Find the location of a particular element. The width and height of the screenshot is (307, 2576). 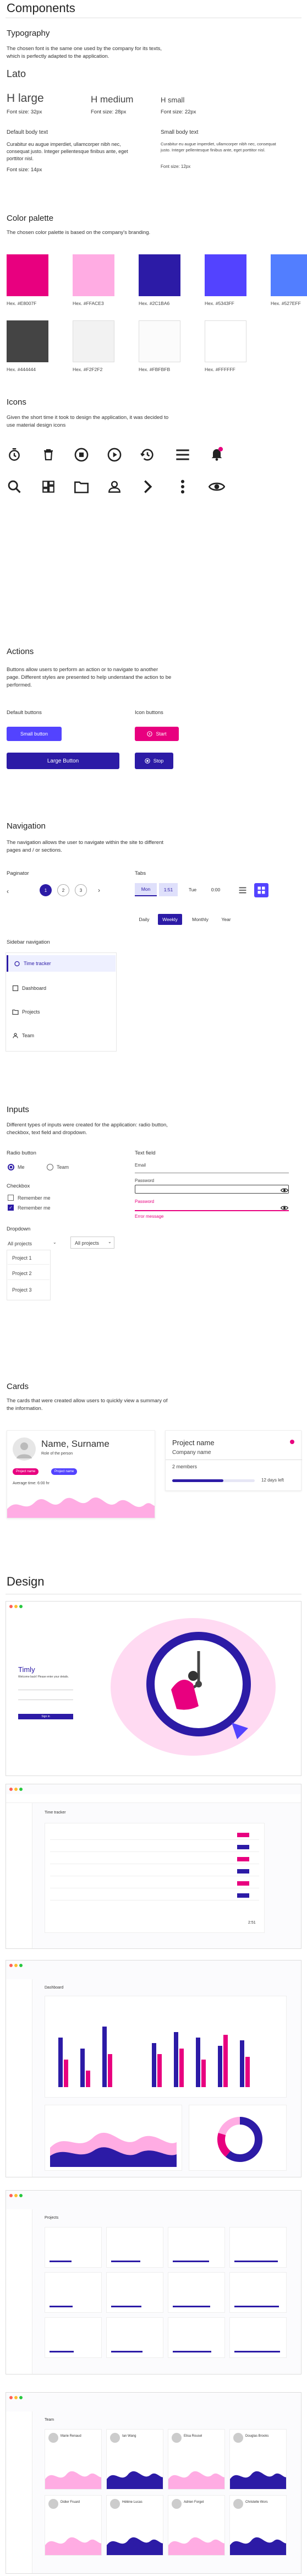

tab-tue-time: 0:00 is located at coordinates (216, 889).